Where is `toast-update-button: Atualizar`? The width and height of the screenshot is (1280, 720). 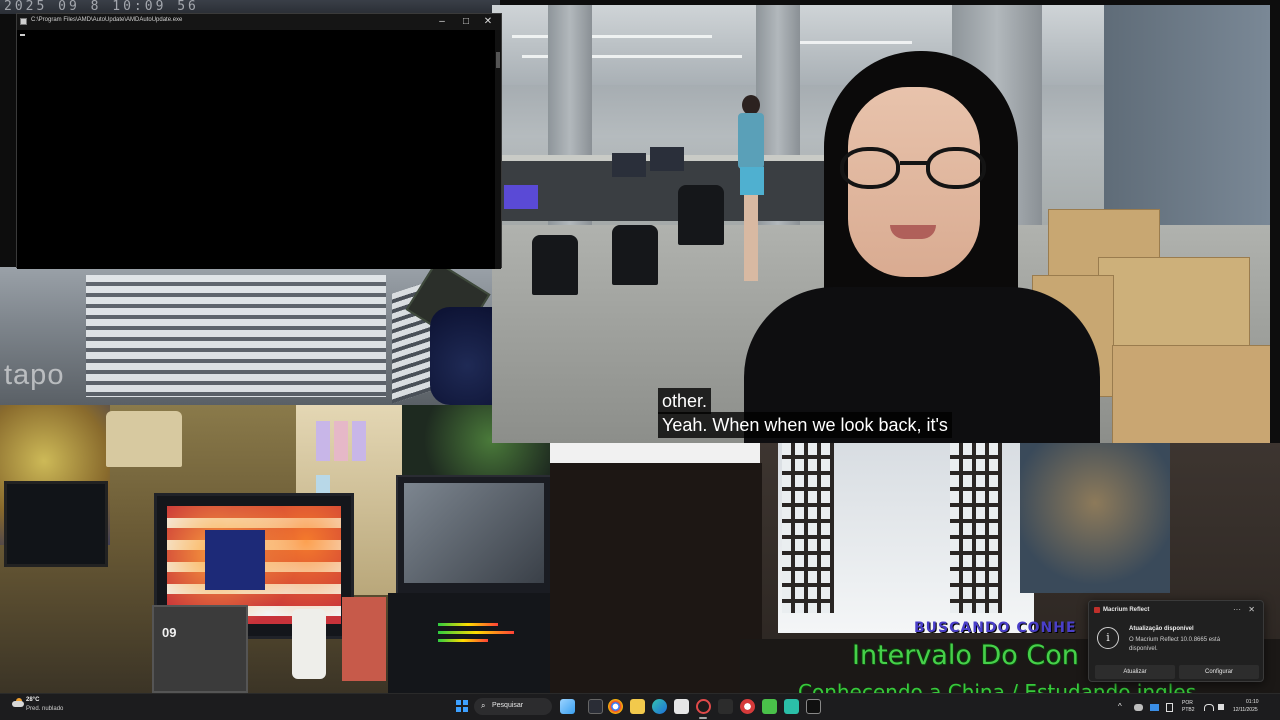 toast-update-button: Atualizar is located at coordinates (1135, 672).